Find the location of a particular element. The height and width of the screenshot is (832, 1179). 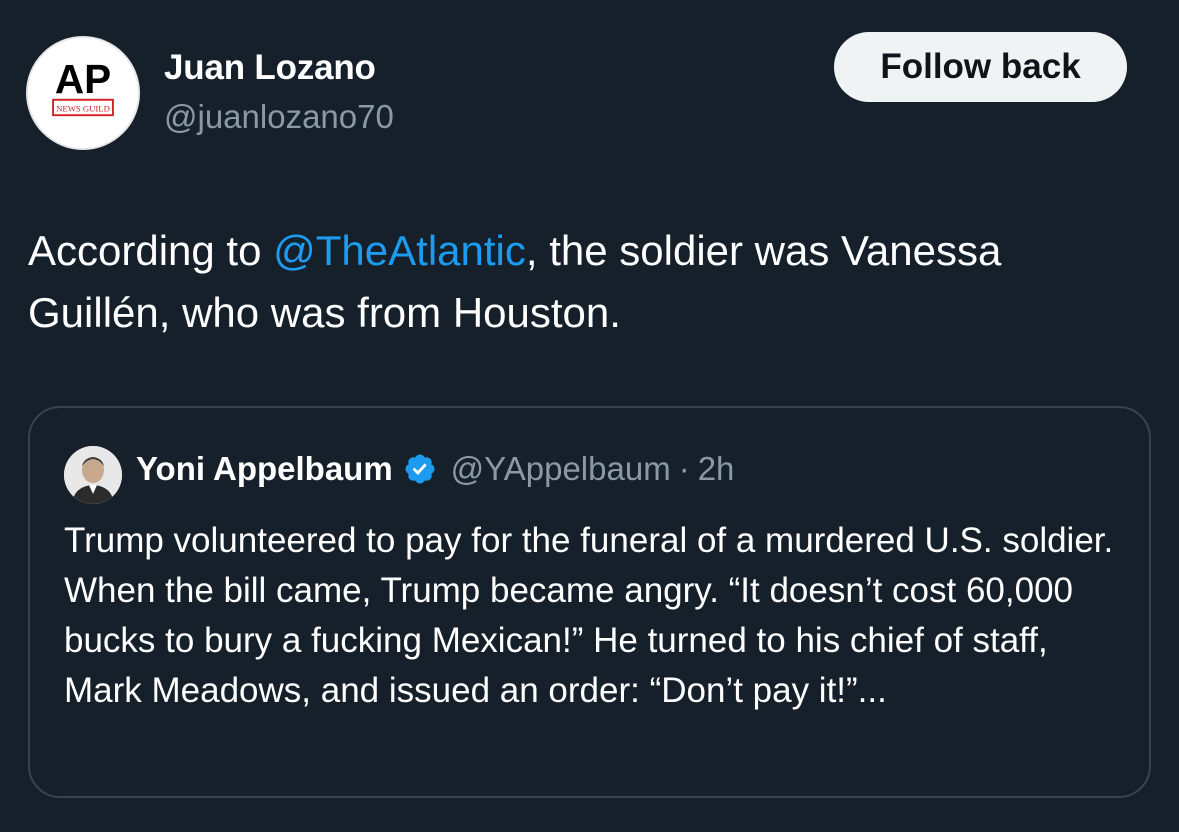

tweet-text-start: According to is located at coordinates (151, 250).